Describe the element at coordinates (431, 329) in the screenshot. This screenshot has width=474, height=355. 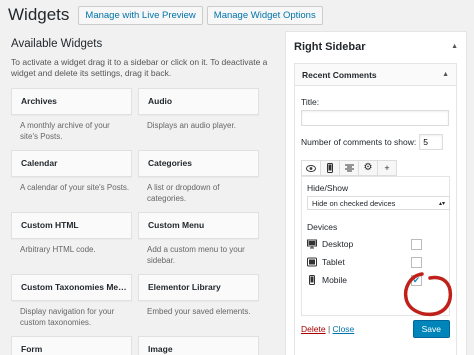
I see `save-button: Save` at that location.